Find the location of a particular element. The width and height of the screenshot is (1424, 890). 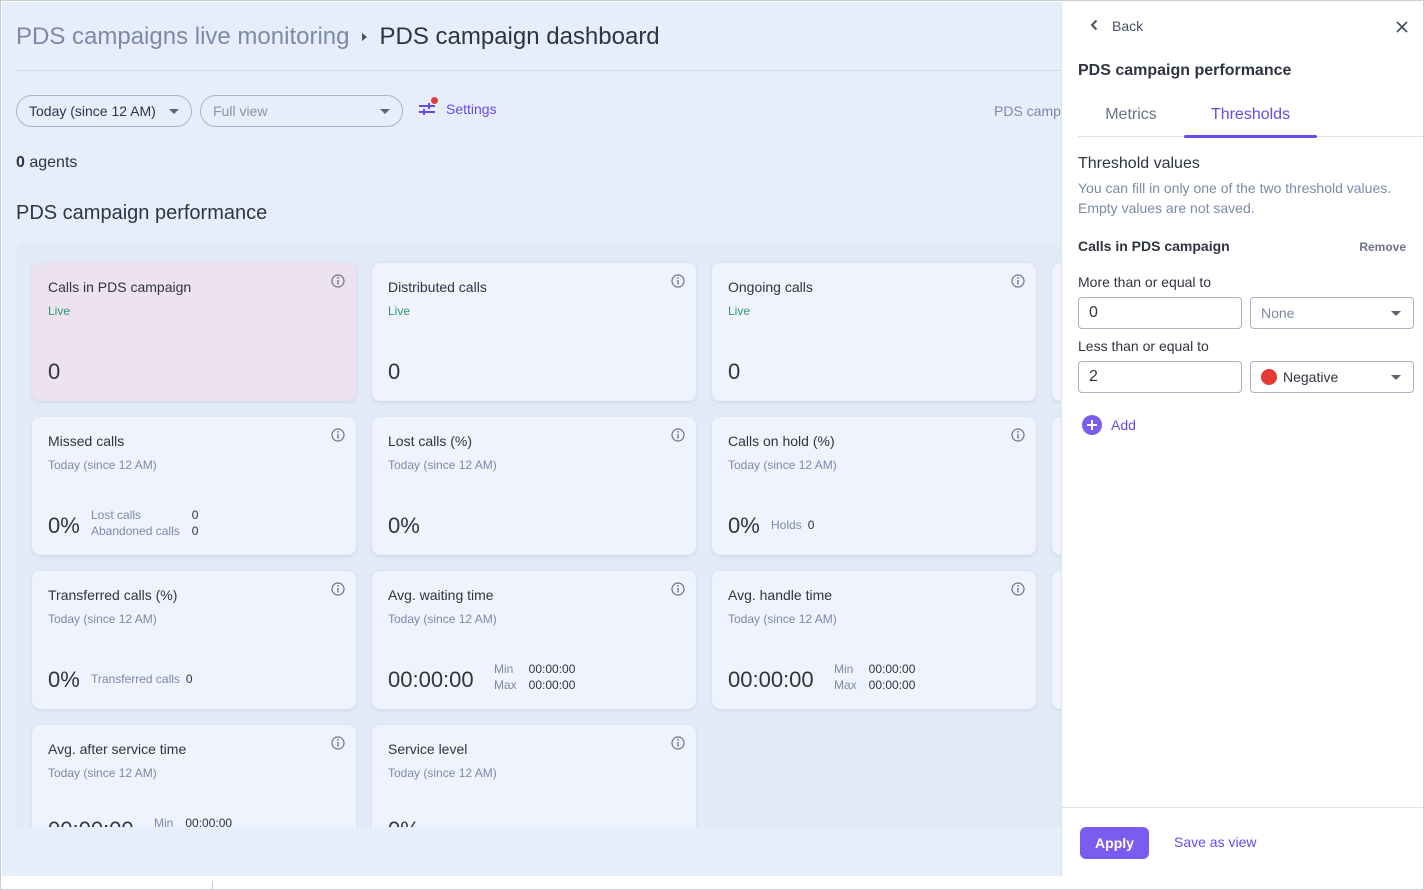

metric-card-title: Avg. after service time is located at coordinates (117, 749).